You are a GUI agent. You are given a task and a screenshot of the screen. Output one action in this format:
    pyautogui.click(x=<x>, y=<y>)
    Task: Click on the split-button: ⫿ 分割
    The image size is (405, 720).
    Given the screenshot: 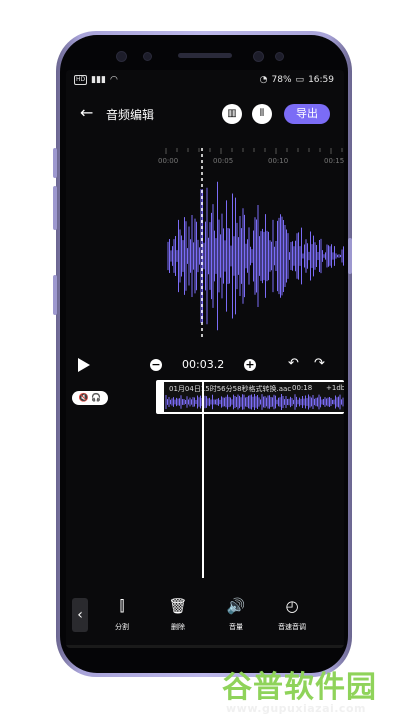 What is the action you would take?
    pyautogui.click(x=122, y=614)
    